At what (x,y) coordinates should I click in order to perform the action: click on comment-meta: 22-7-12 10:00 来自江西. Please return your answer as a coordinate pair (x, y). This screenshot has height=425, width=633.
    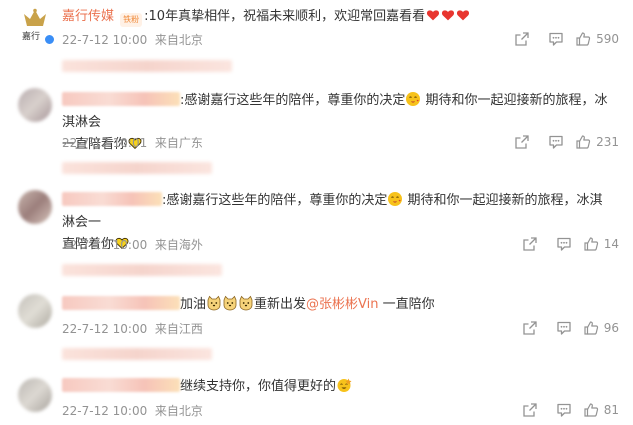
    Looking at the image, I should click on (132, 328).